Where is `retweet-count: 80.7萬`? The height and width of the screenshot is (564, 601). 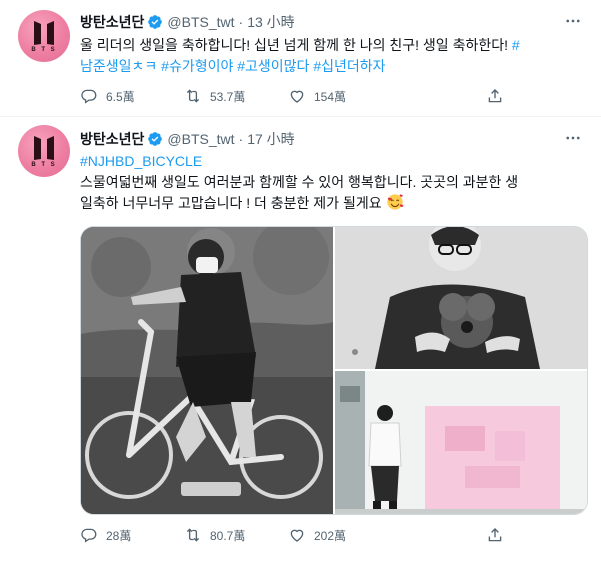
retweet-count: 80.7萬 is located at coordinates (228, 535).